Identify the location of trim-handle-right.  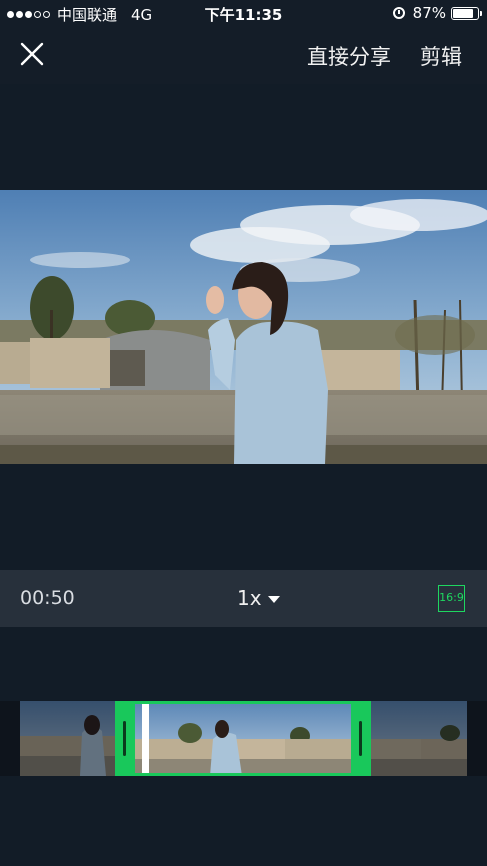
(361, 738).